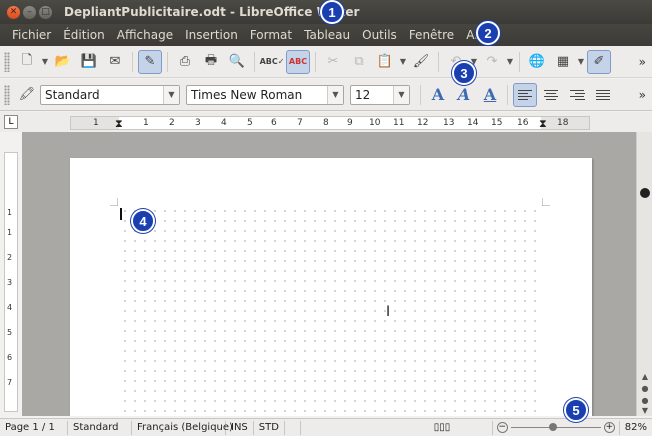 This screenshot has height=436, width=652. I want to click on page-style: Standard, so click(100, 427).